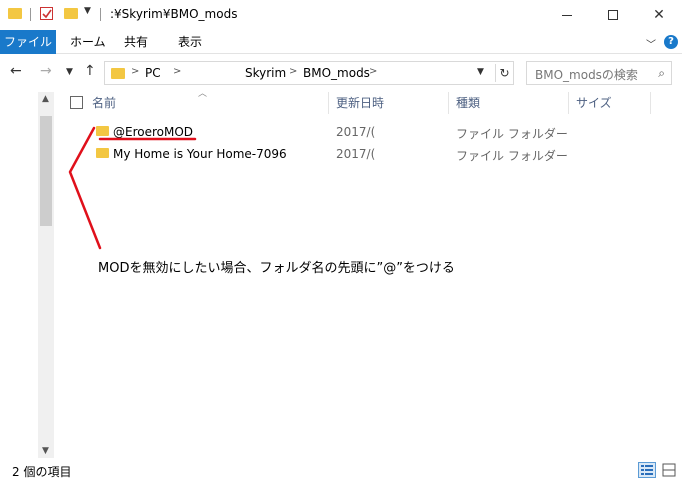  What do you see at coordinates (132, 188) in the screenshot?
I see `annotation-pointer` at bounding box center [132, 188].